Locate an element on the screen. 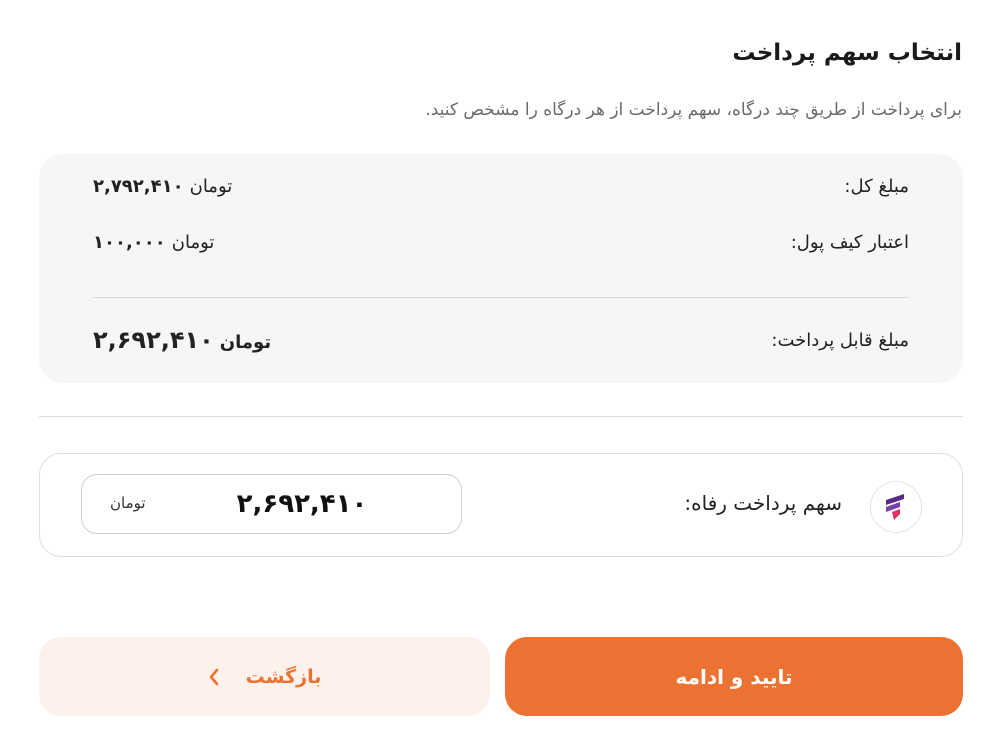  page-title: انتخاب سهم پرداخت is located at coordinates (847, 53).